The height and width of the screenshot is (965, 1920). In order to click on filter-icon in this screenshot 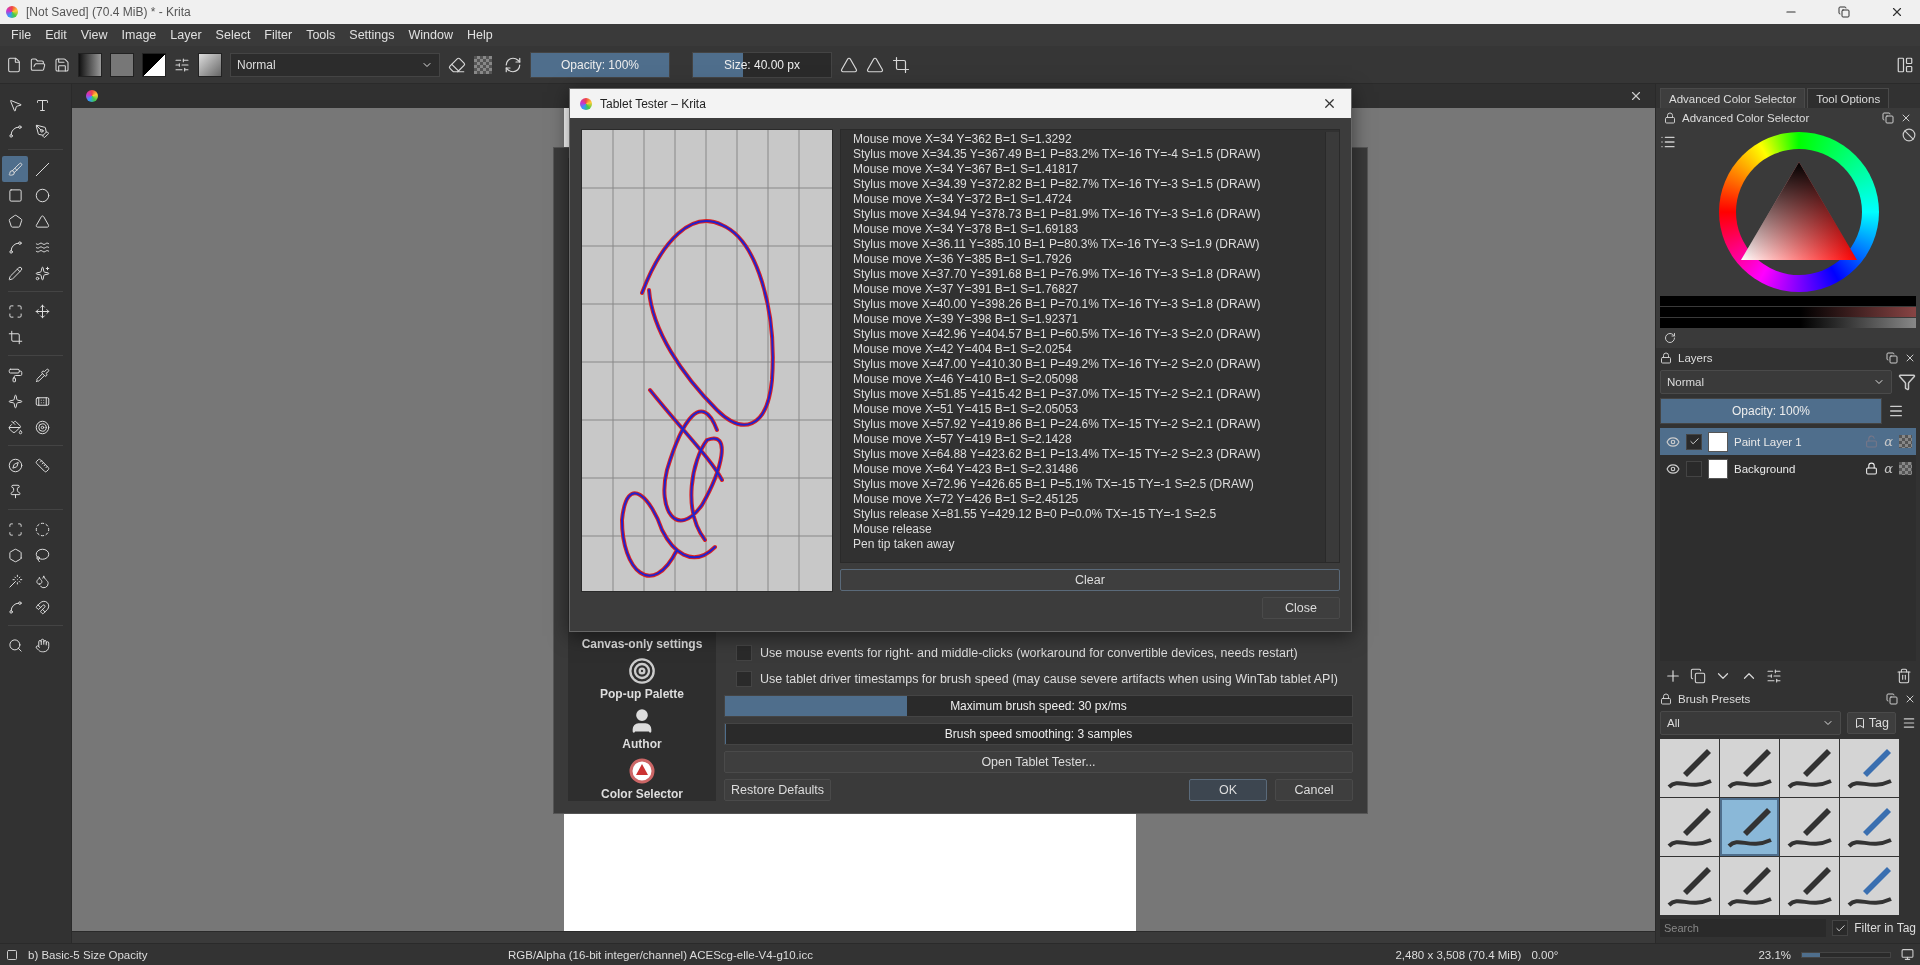, I will do `click(1907, 382)`.